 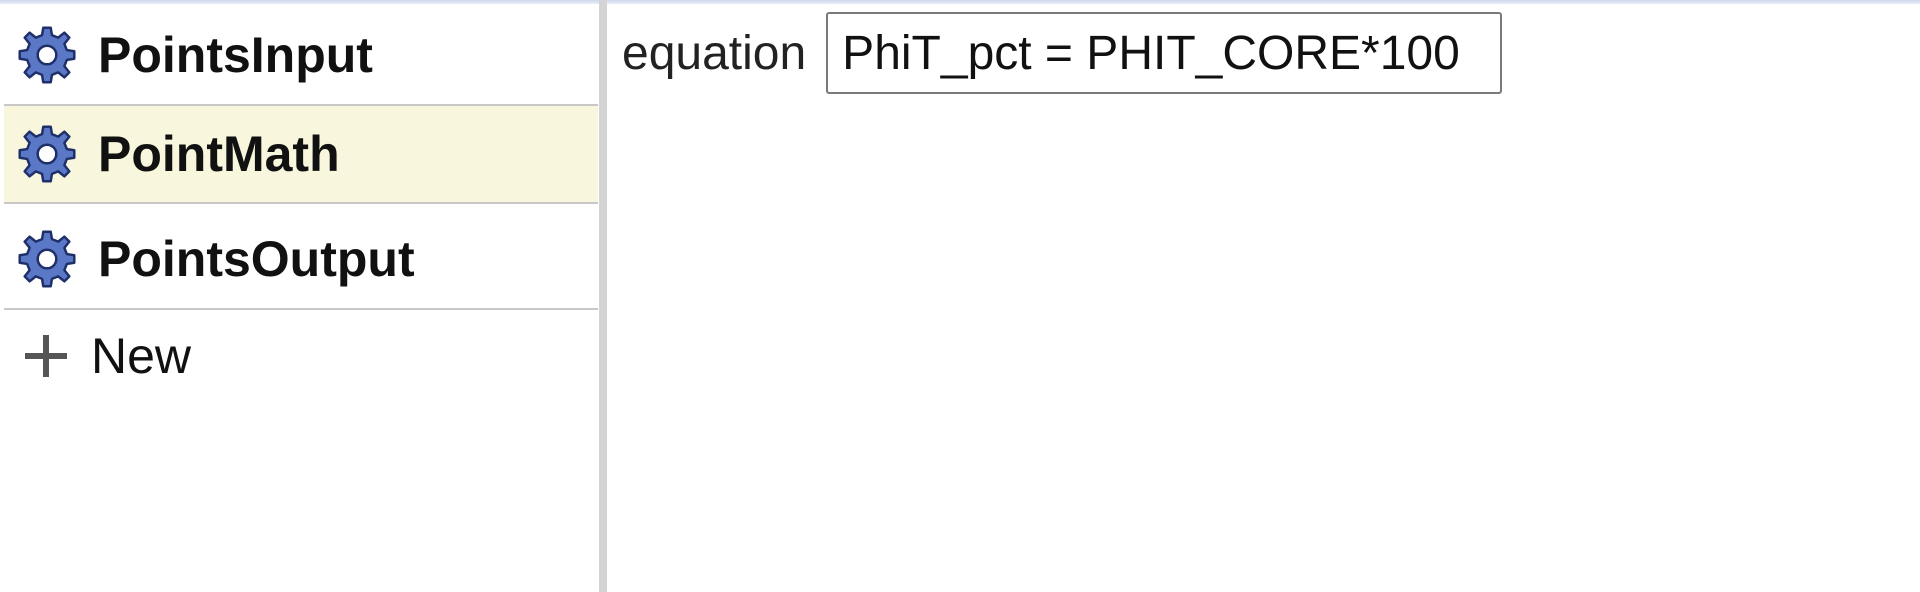 I want to click on equation-label: equation, so click(x=714, y=53).